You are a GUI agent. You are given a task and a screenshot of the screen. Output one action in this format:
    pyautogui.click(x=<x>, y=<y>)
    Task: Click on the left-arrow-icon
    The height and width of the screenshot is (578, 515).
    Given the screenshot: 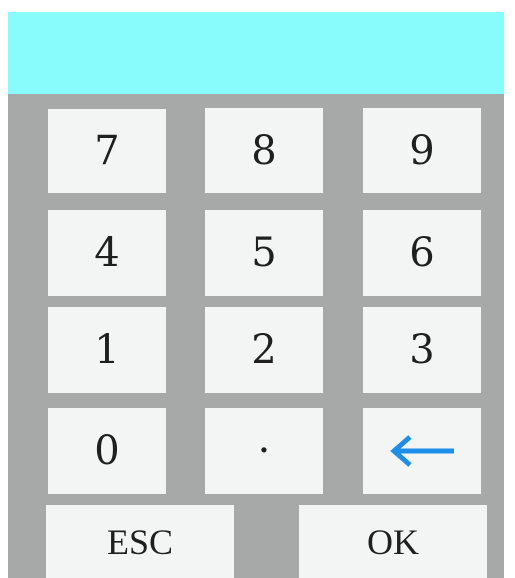 What is the action you would take?
    pyautogui.click(x=422, y=451)
    